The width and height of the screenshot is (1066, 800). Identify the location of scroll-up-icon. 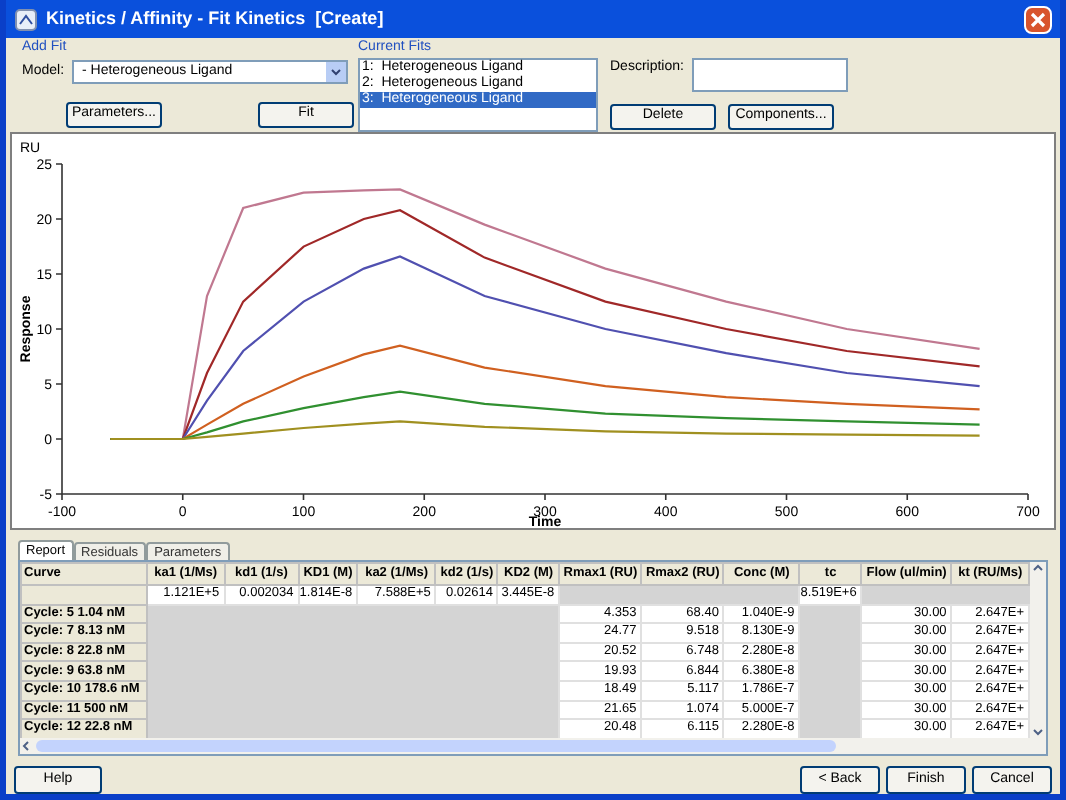
(1038, 567).